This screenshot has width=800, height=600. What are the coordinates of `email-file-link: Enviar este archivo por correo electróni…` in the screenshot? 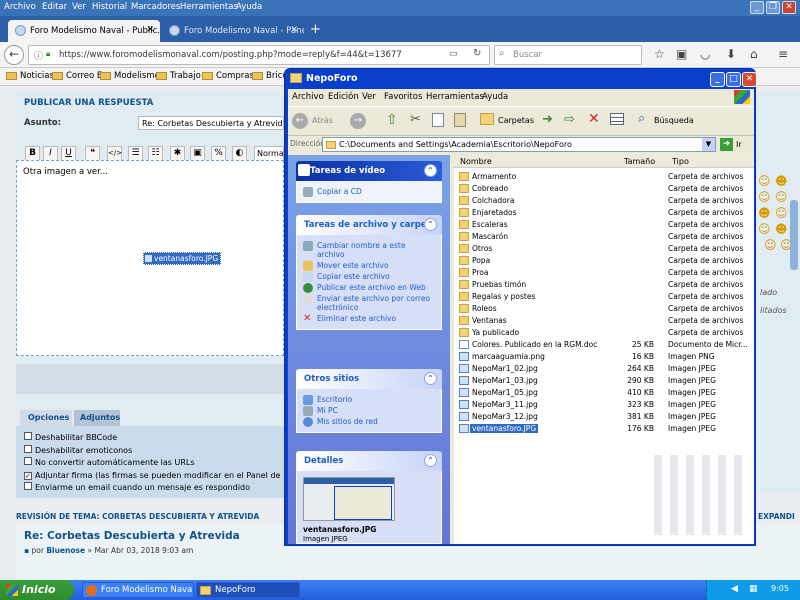 It's located at (369, 303).